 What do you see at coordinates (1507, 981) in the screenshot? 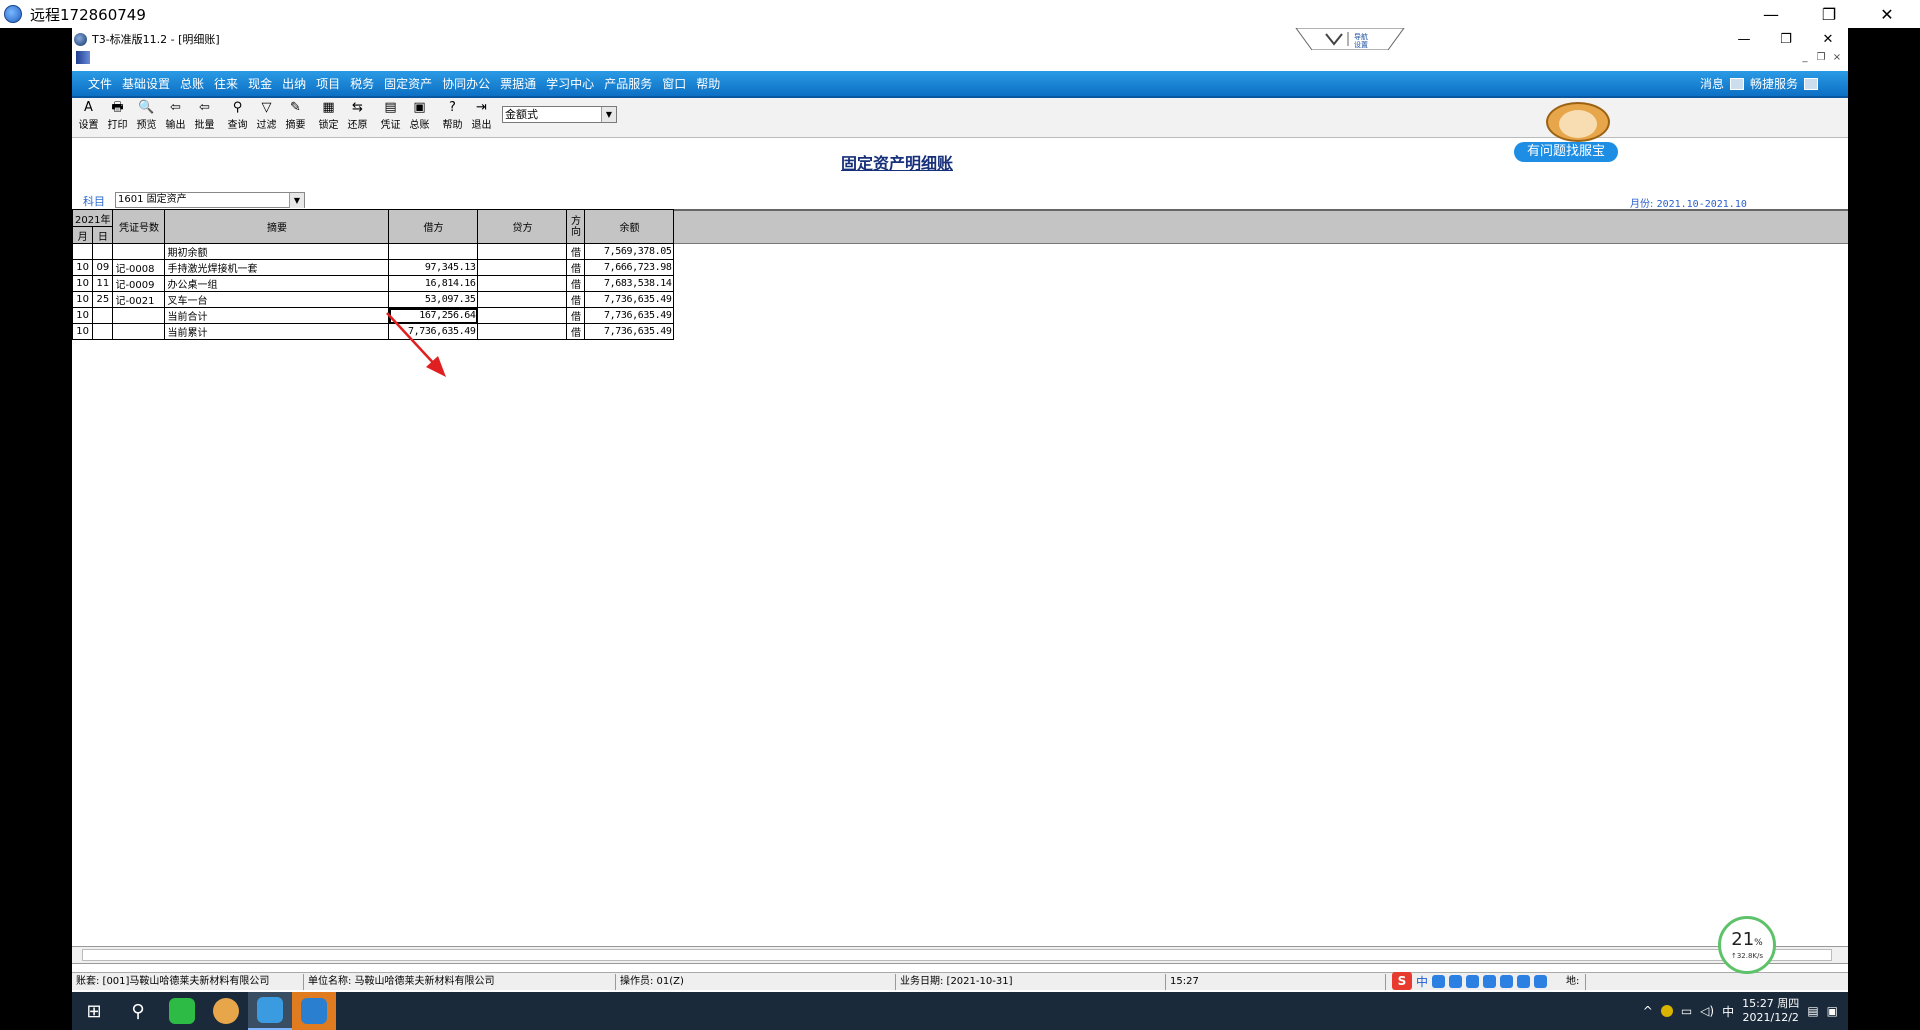
I see `user-icon` at bounding box center [1507, 981].